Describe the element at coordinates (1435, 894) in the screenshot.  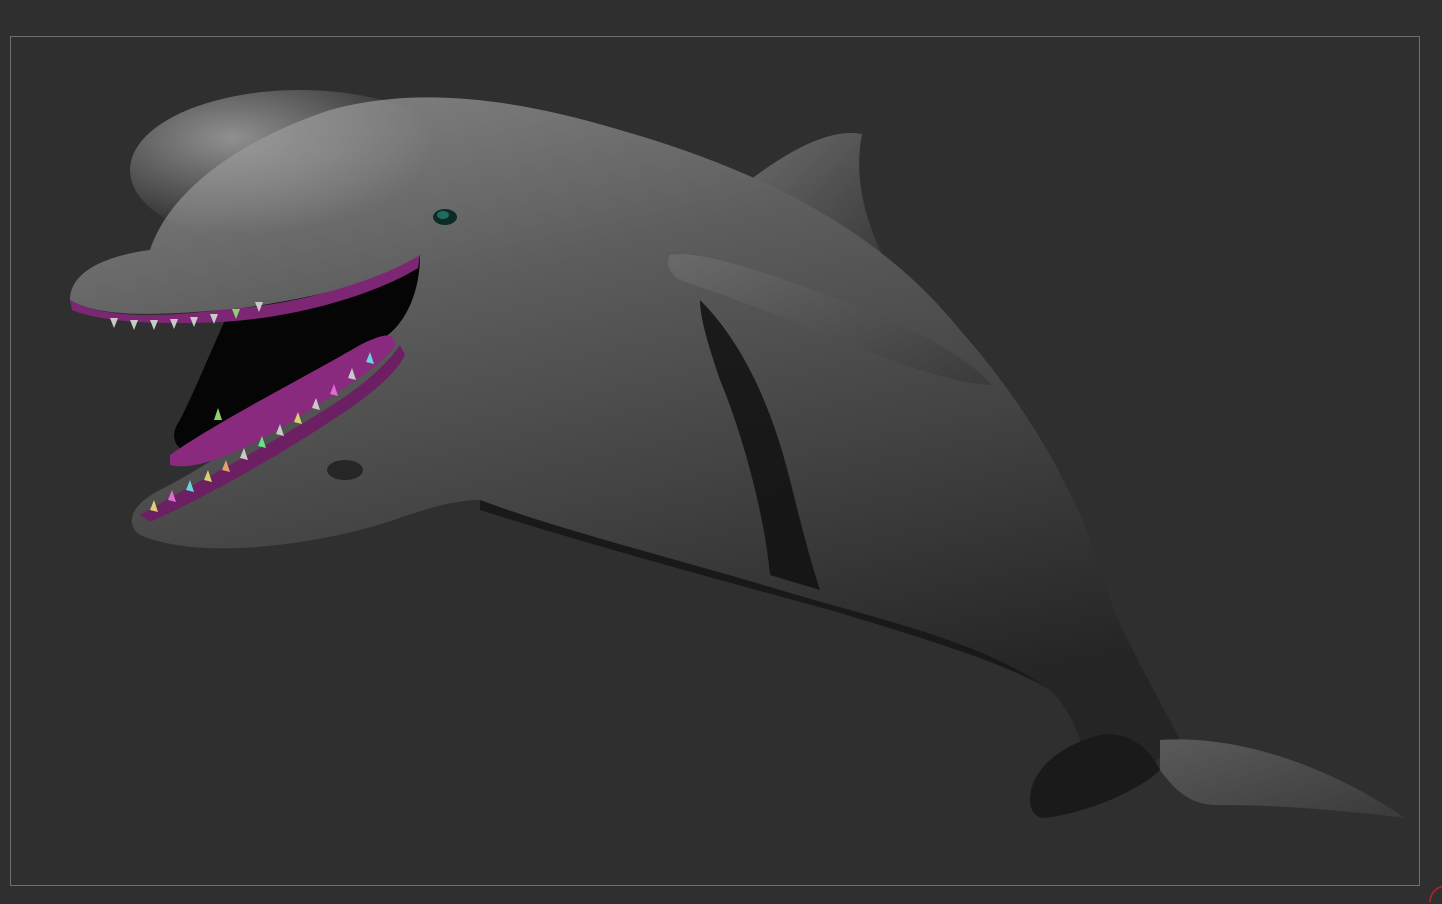
I see `red-arc-icon` at that location.